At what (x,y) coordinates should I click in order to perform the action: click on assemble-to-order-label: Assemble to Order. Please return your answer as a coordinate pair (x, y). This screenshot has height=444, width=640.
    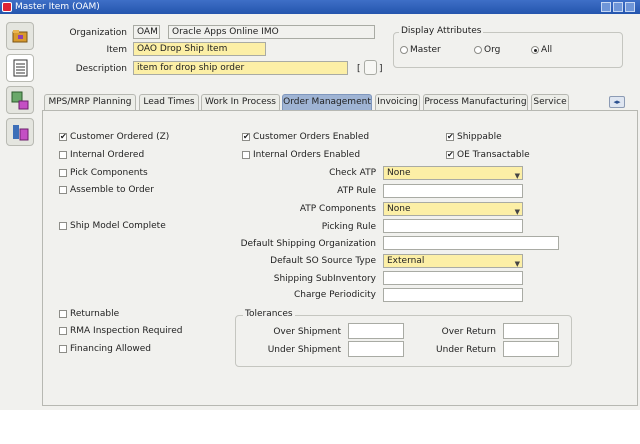
    Looking at the image, I should click on (112, 190).